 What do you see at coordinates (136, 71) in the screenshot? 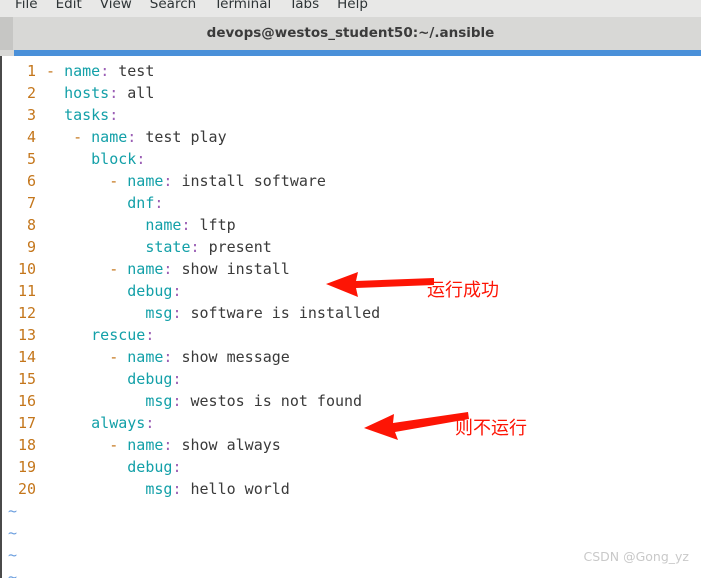
I see `yaml-value: test` at bounding box center [136, 71].